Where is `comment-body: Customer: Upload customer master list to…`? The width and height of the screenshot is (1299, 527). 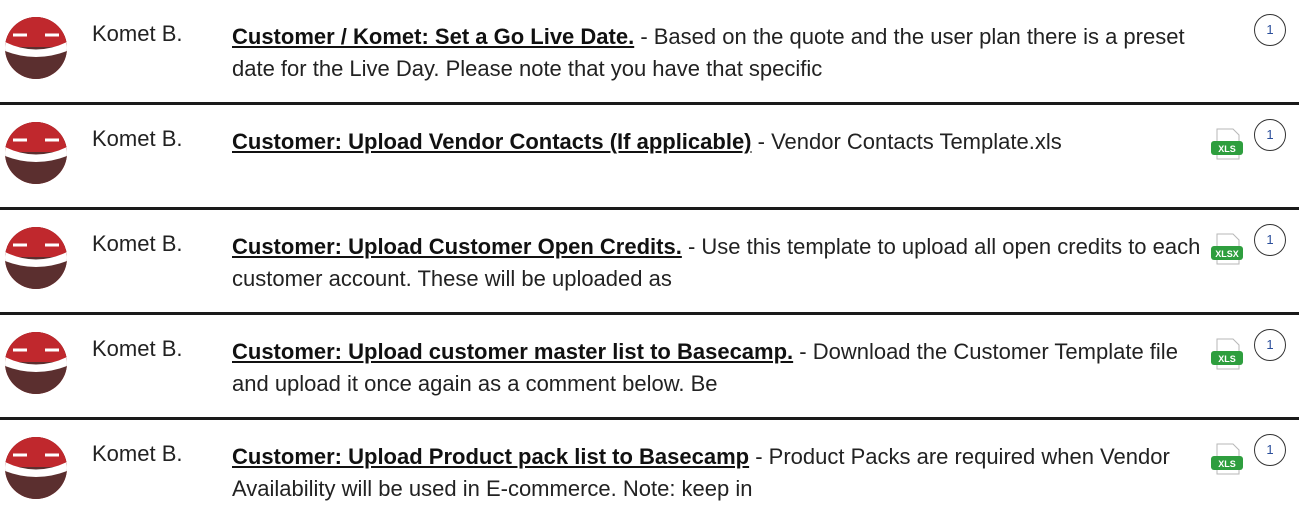 comment-body: Customer: Upload customer master list to… is located at coordinates (722, 368).